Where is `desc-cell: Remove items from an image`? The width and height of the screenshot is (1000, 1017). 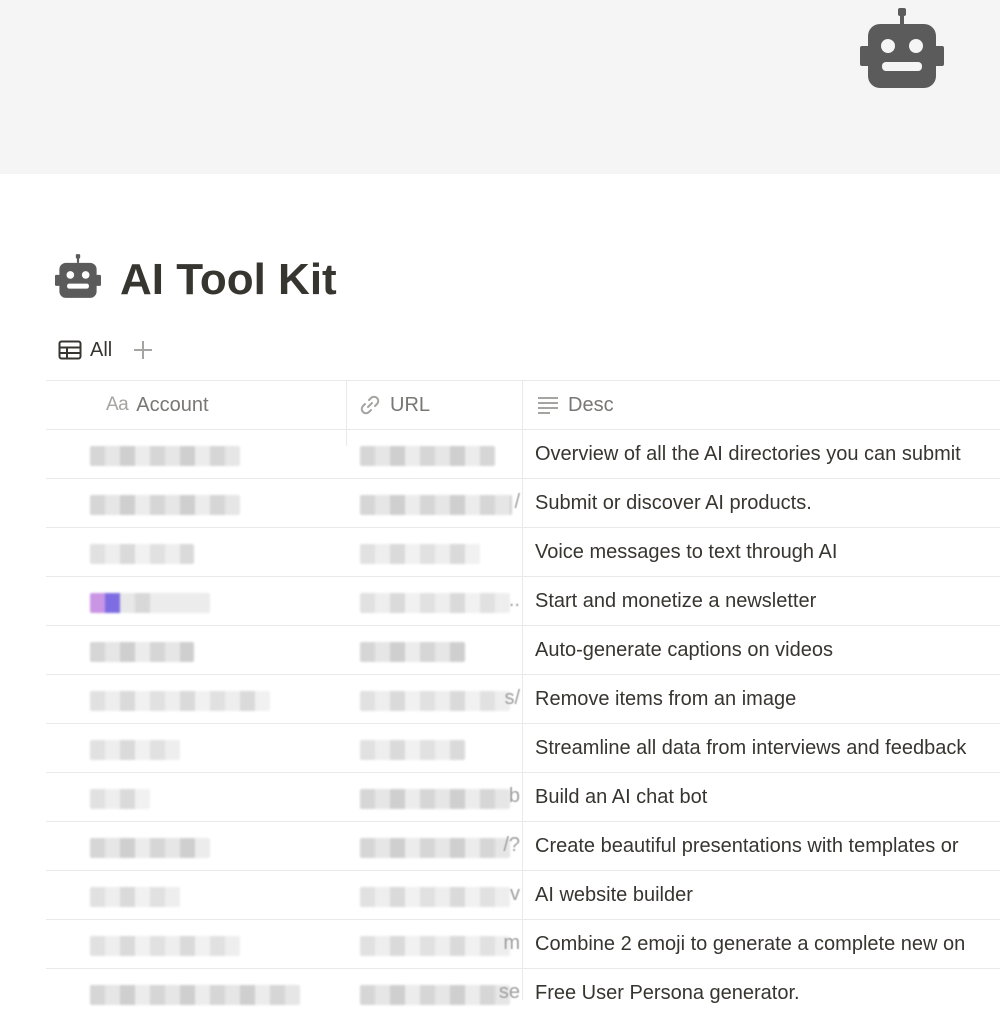 desc-cell: Remove items from an image is located at coordinates (665, 699).